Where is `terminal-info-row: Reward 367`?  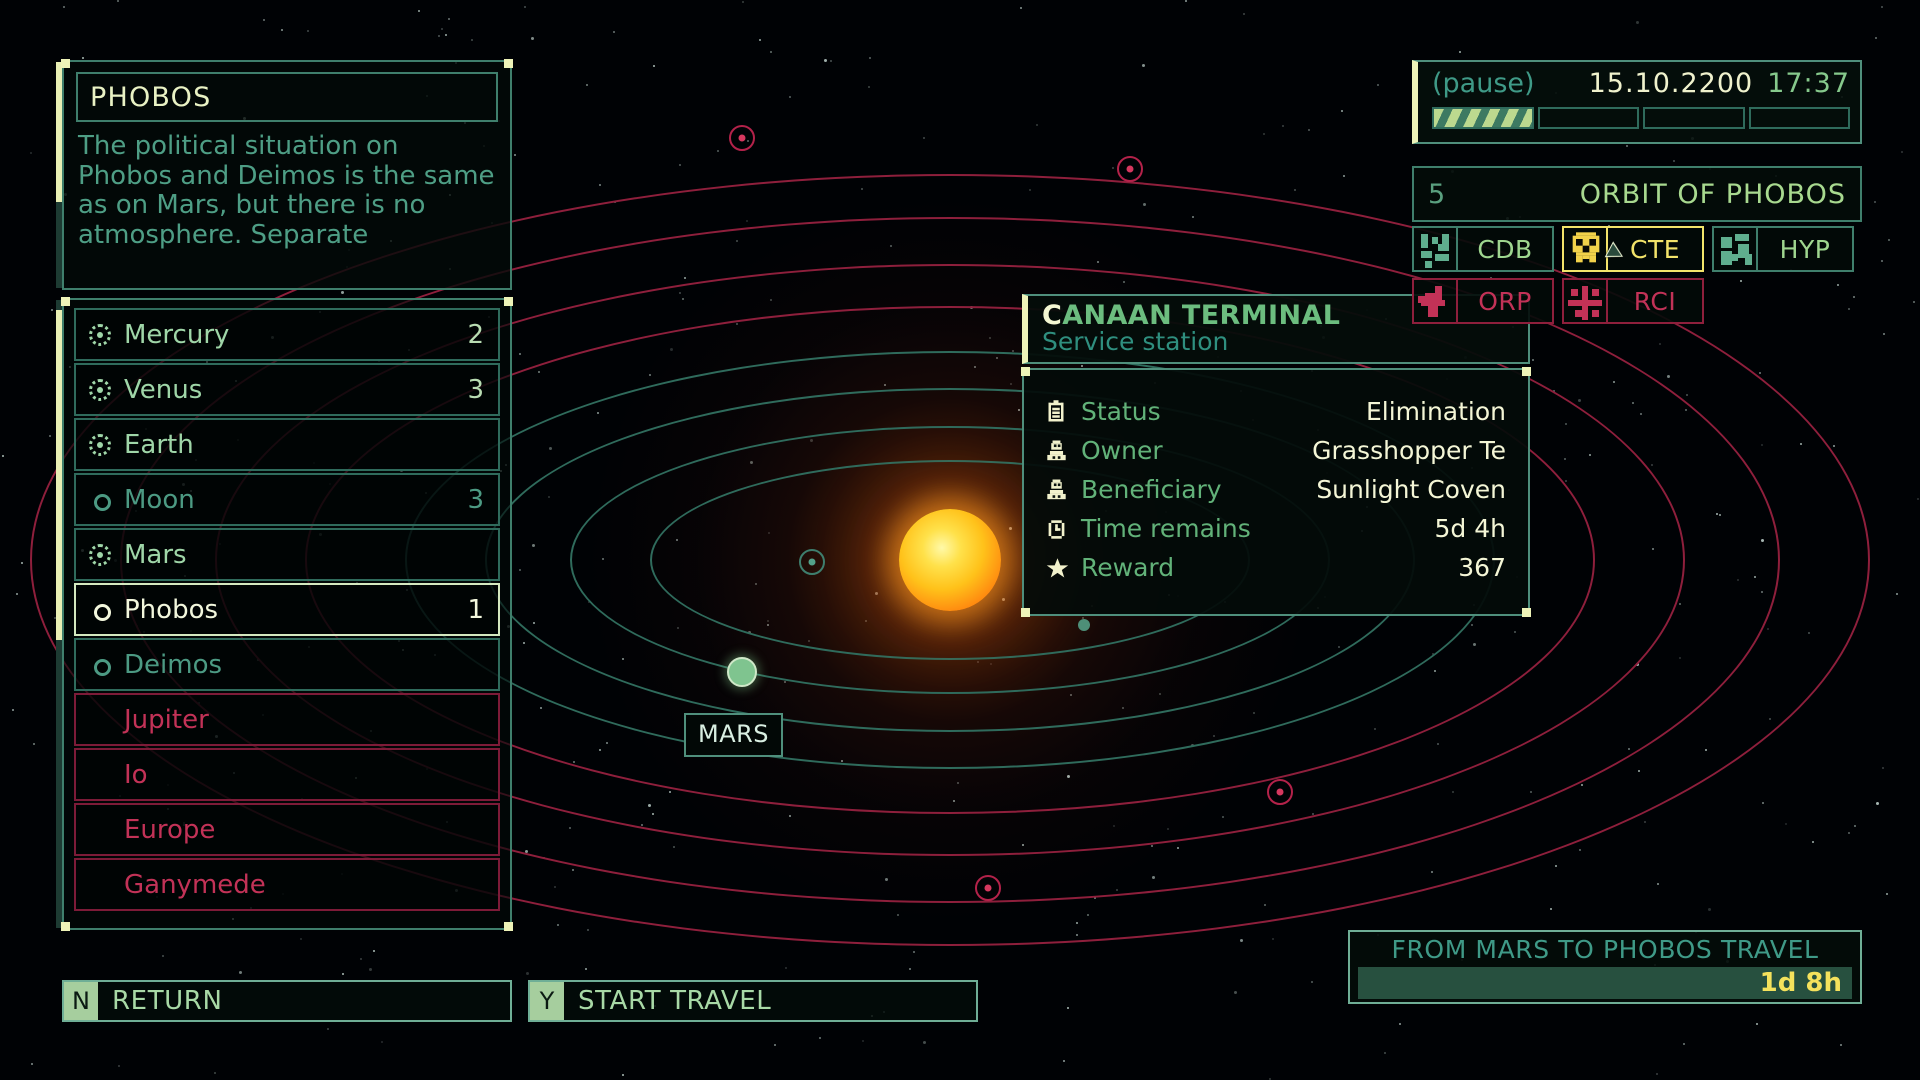 terminal-info-row: Reward 367 is located at coordinates (1276, 567).